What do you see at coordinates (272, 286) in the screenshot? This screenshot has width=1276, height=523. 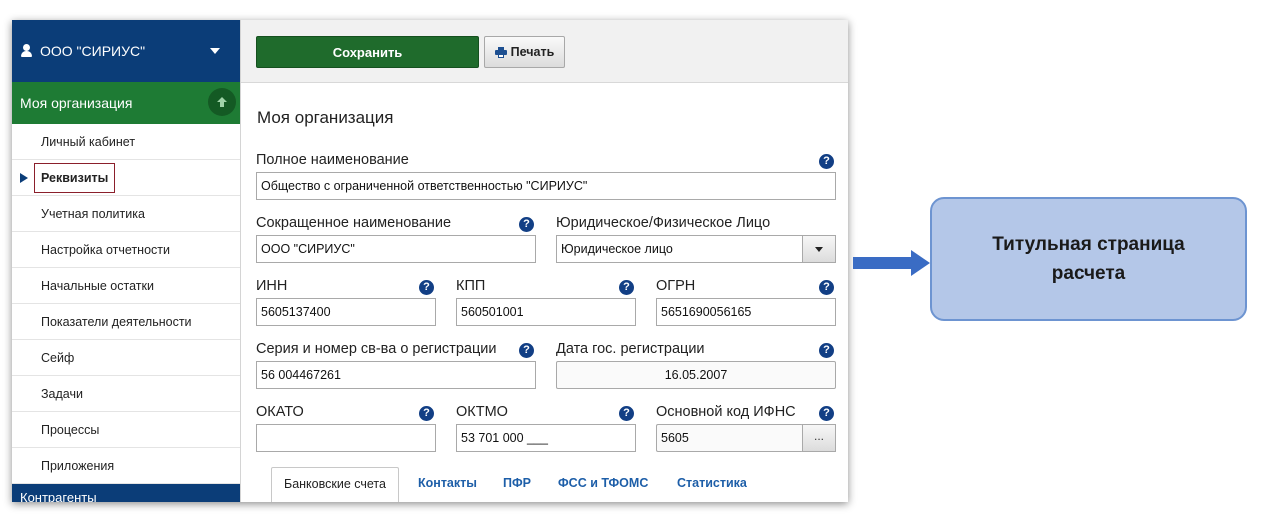 I see `inn-label: ИНН` at bounding box center [272, 286].